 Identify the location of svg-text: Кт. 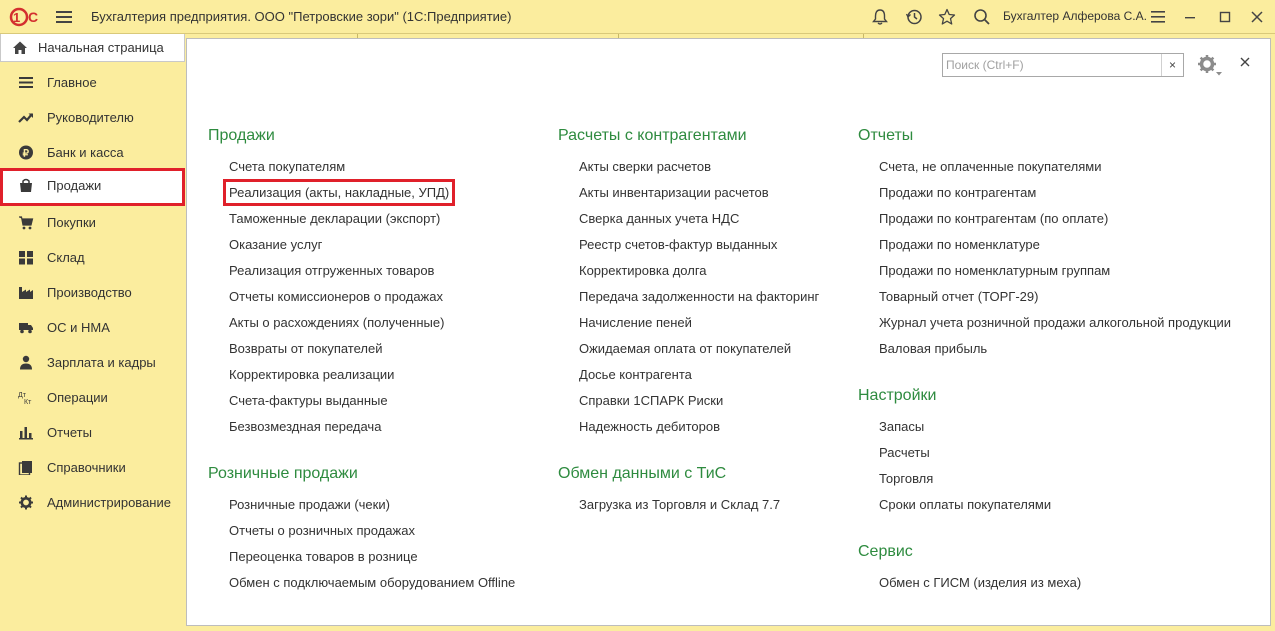
(28, 402).